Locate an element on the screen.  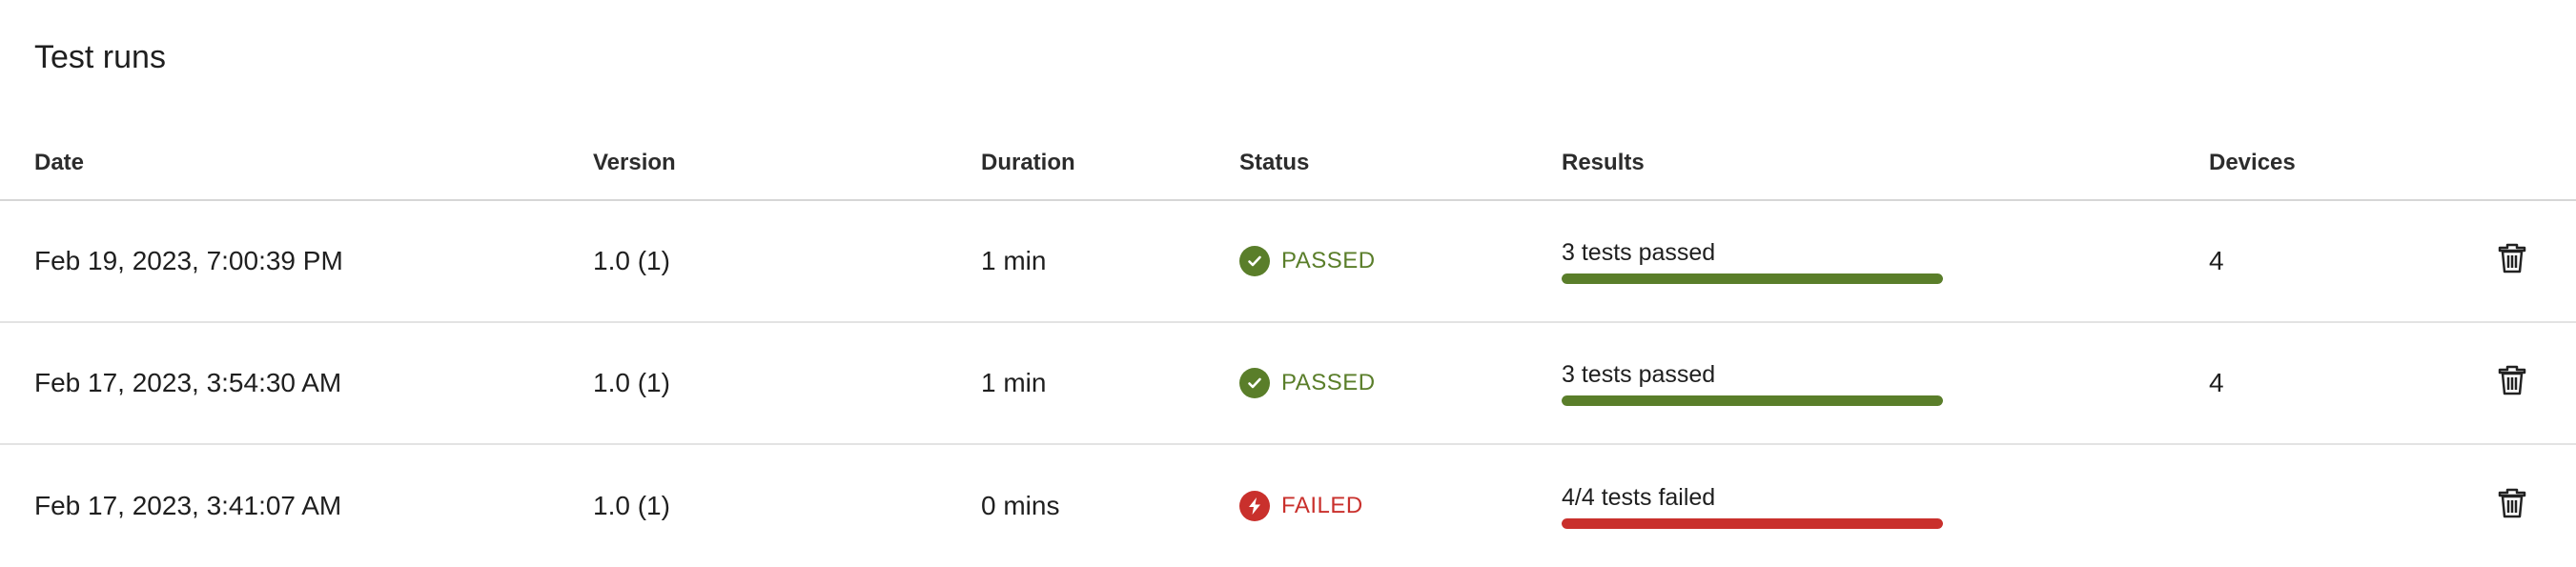
date-cell: Feb 19, 2023, 7:00:39 PM is located at coordinates (188, 260).